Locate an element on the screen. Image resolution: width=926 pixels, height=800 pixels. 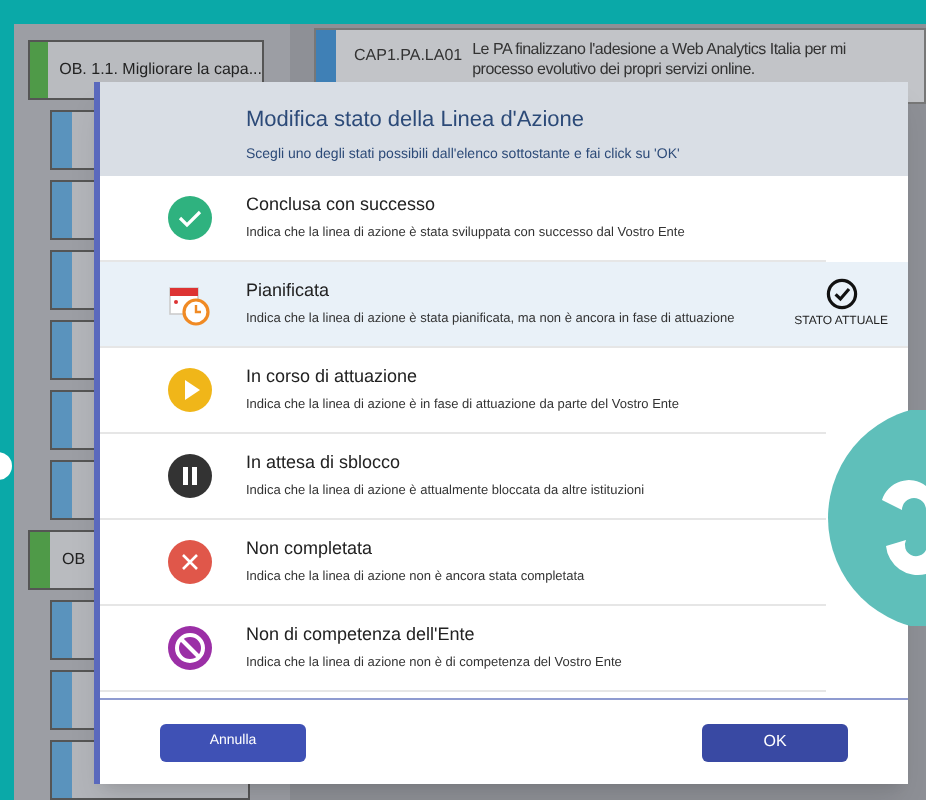
check-circle-icon is located at coordinates (841, 293).